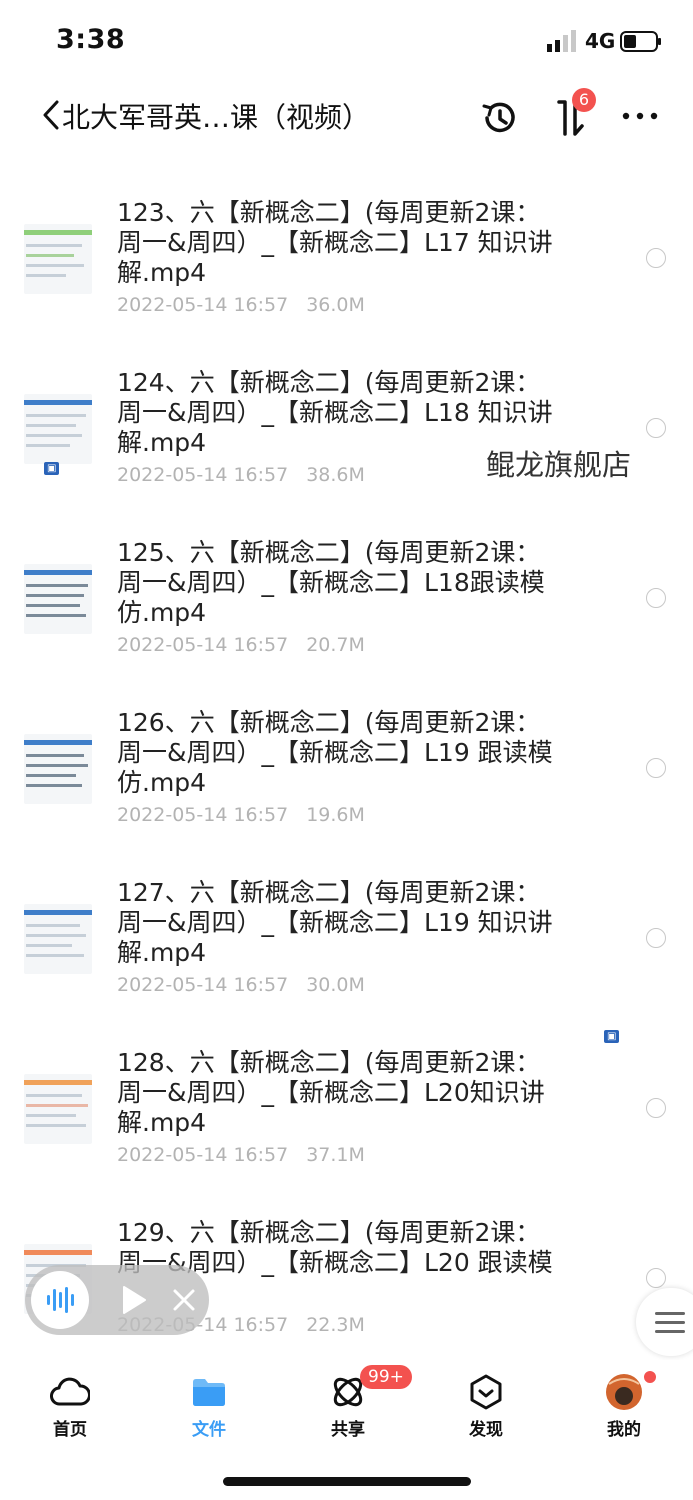 Image resolution: width=693 pixels, height=1500 pixels. I want to click on nav-label: 共享, so click(348, 1430).